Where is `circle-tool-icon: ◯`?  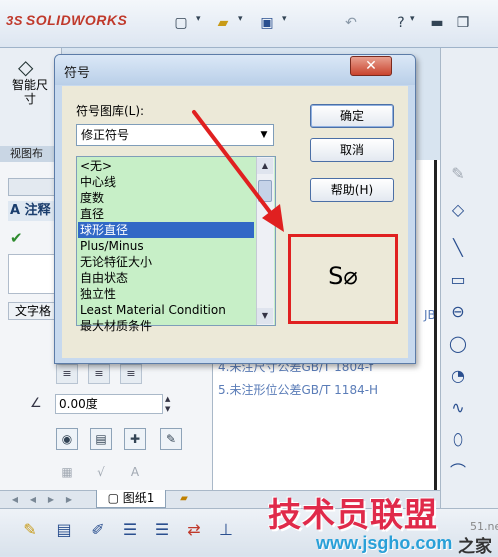 circle-tool-icon: ◯ is located at coordinates (458, 344).